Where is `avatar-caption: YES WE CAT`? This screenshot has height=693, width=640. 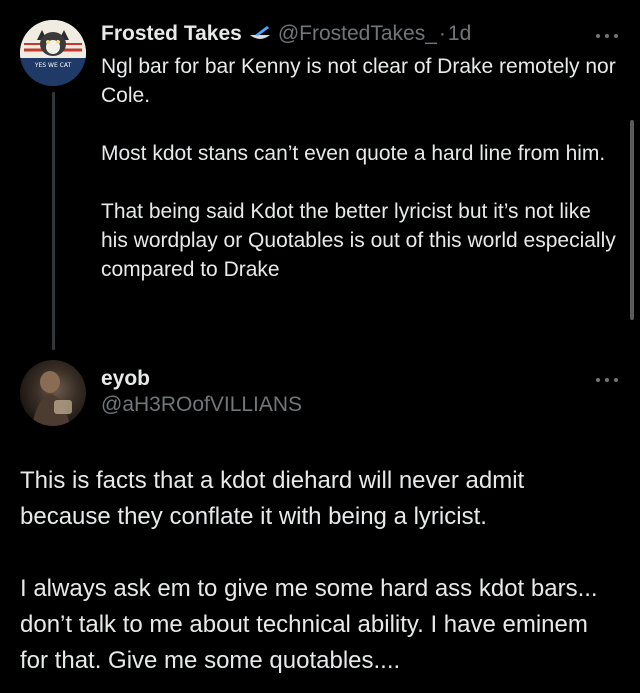 avatar-caption: YES WE CAT is located at coordinates (53, 65).